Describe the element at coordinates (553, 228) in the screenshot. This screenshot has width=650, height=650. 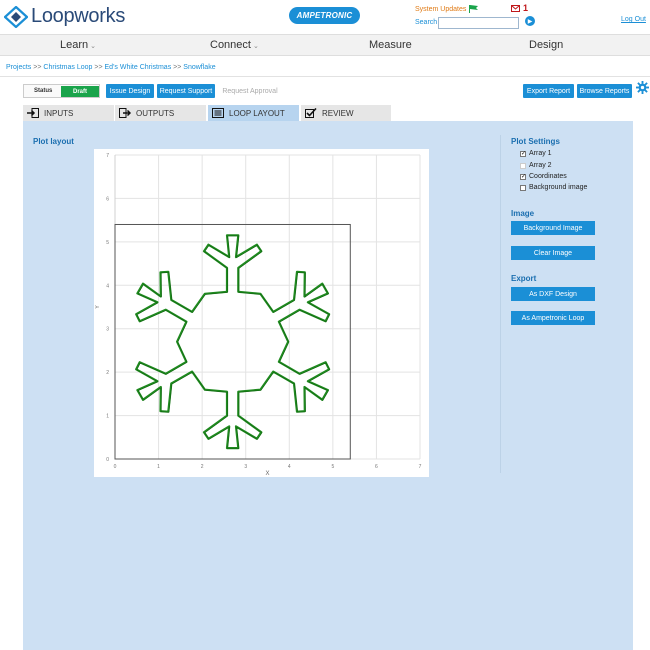
I see `background-image-button: Background Image` at that location.